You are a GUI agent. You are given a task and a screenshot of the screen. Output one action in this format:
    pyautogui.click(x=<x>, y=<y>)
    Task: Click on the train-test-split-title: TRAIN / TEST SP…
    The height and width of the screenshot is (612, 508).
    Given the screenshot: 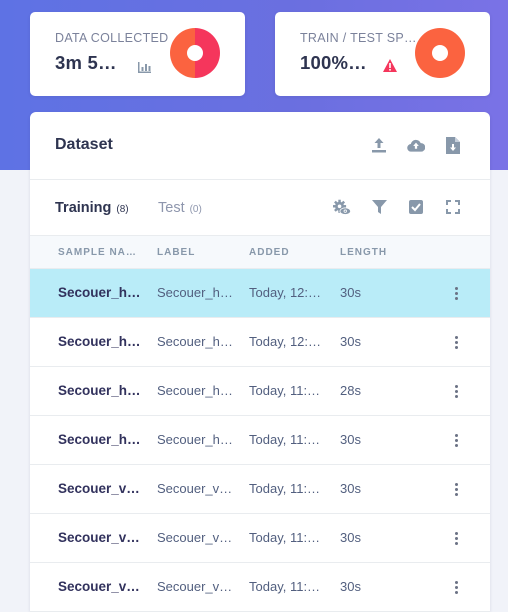 What is the action you would take?
    pyautogui.click(x=358, y=38)
    